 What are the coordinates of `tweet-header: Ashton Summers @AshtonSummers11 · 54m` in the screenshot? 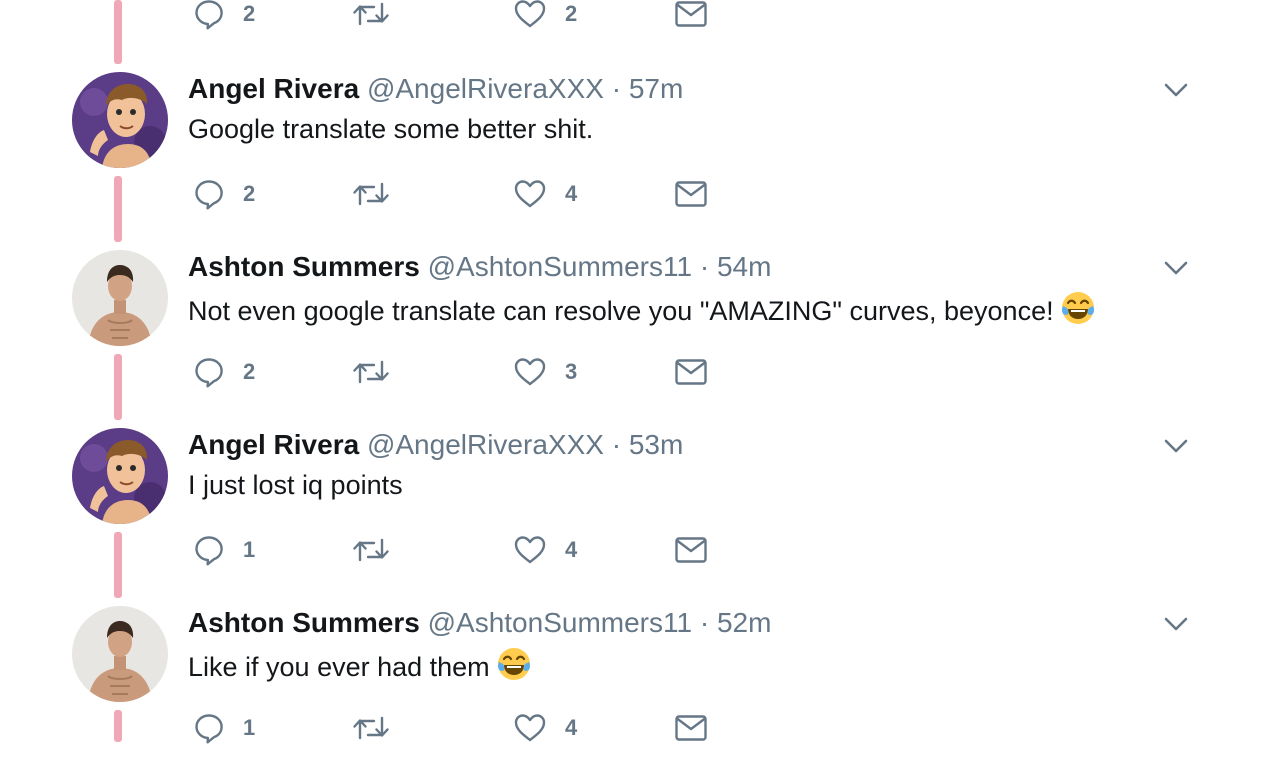 It's located at (479, 267).